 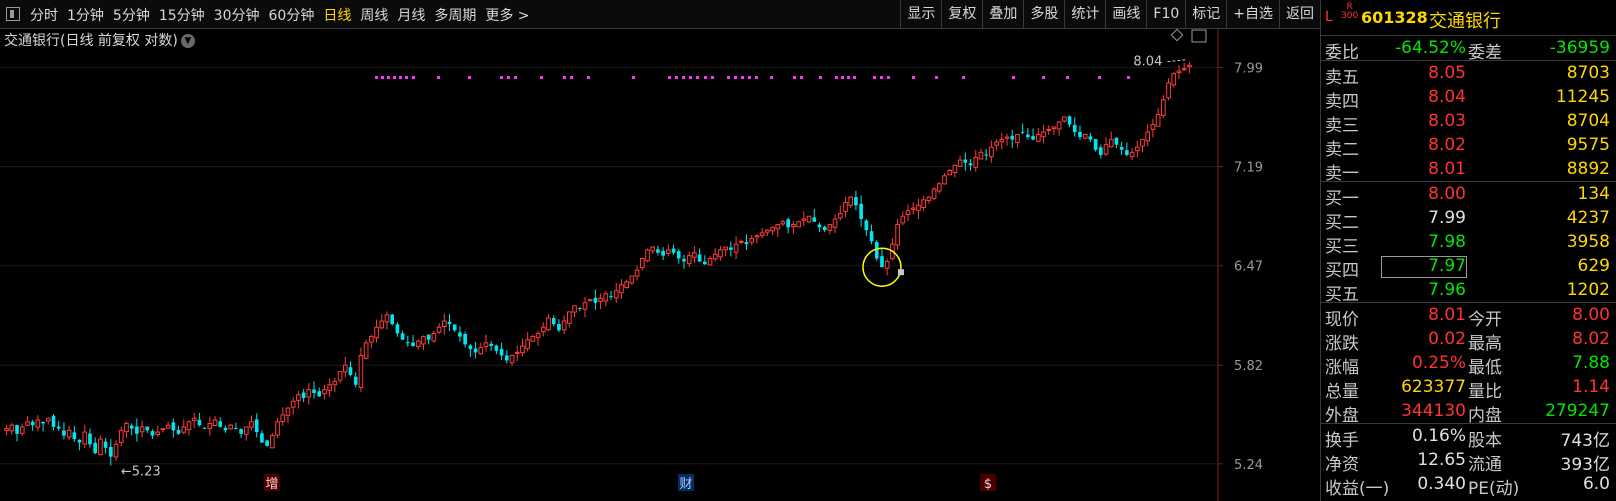 What do you see at coordinates (1252, 14) in the screenshot?
I see `add-watchlist-button: +自选` at bounding box center [1252, 14].